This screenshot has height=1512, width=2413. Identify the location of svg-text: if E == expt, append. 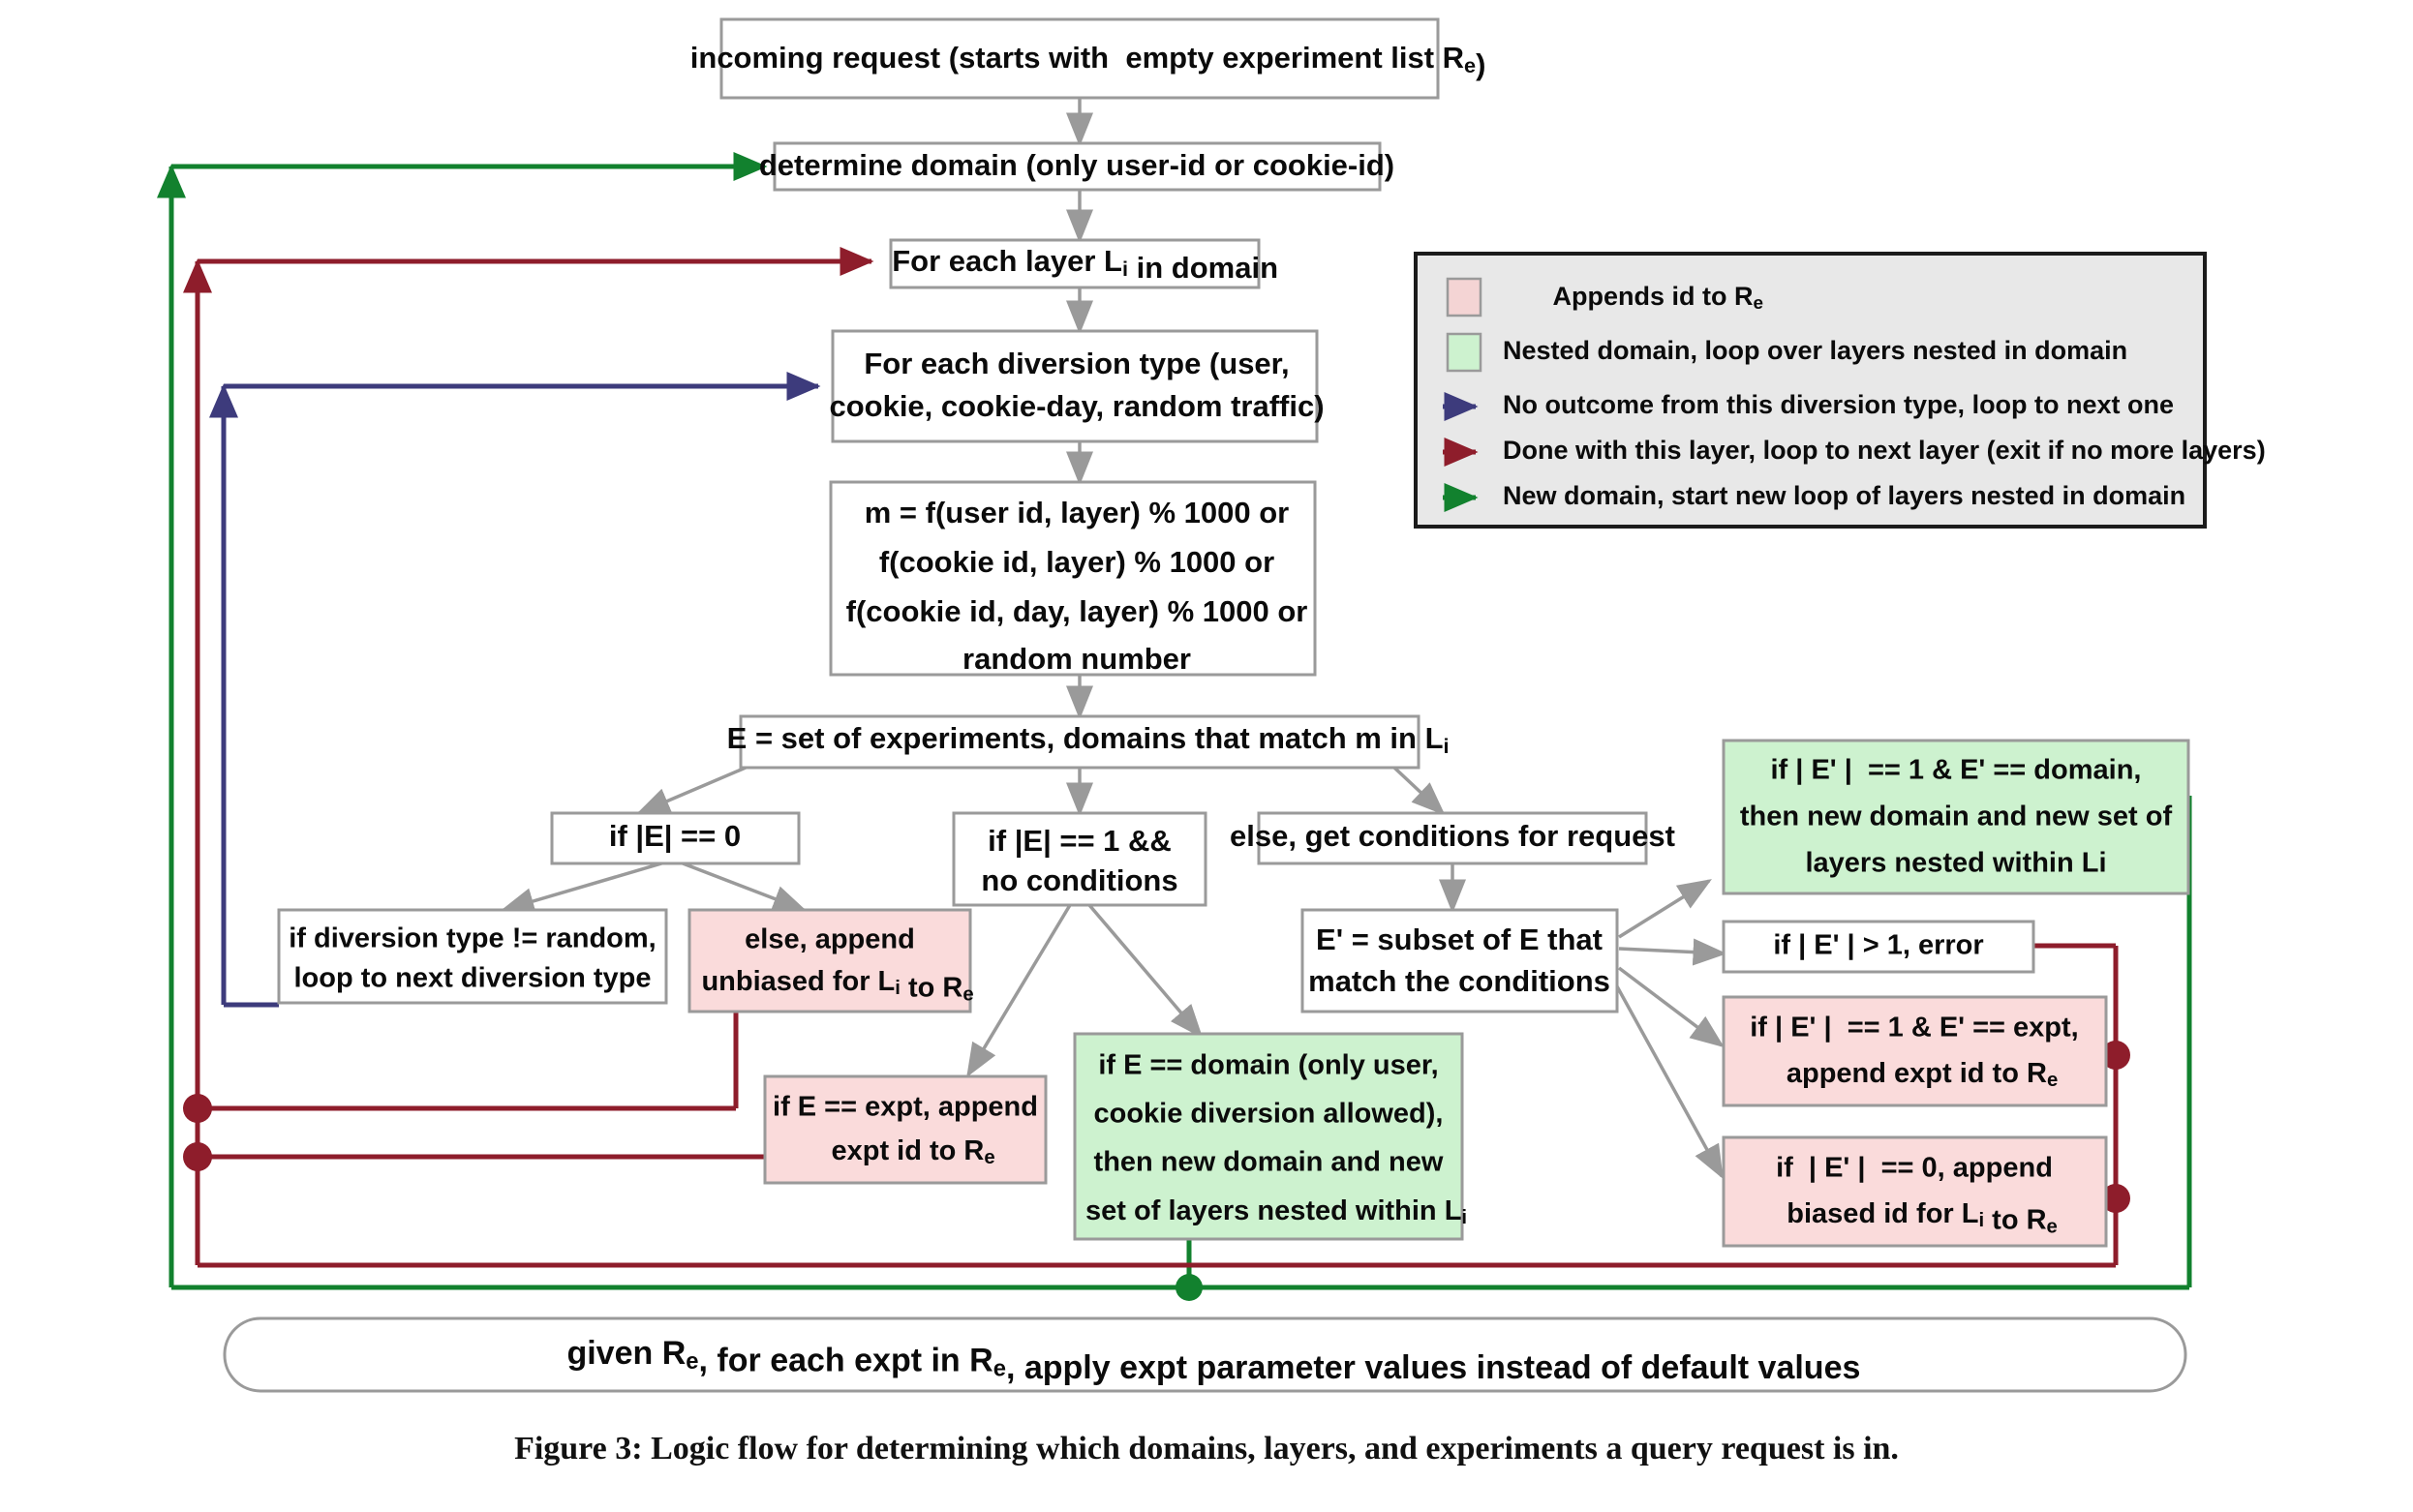
(906, 1107).